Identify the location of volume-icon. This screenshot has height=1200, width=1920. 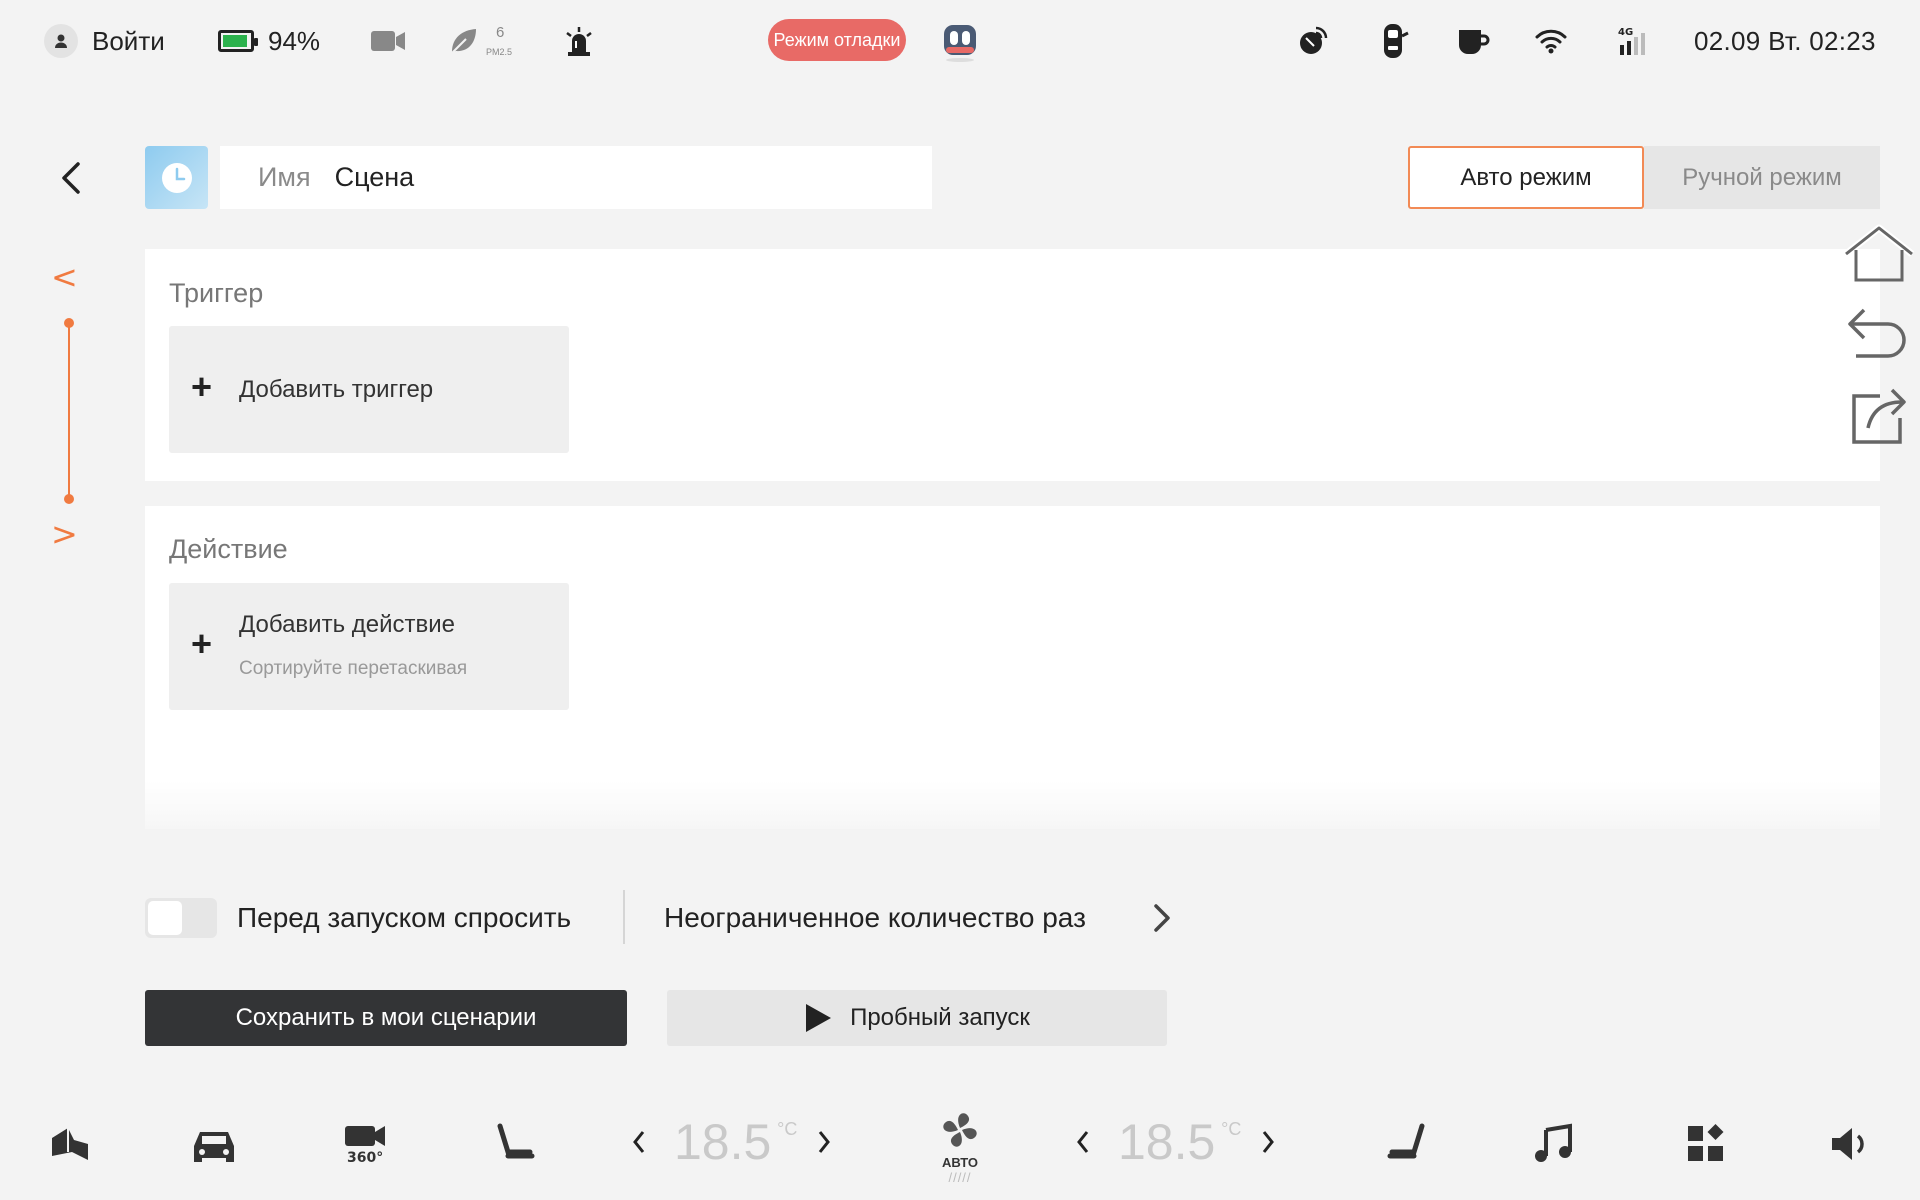
(1850, 1144).